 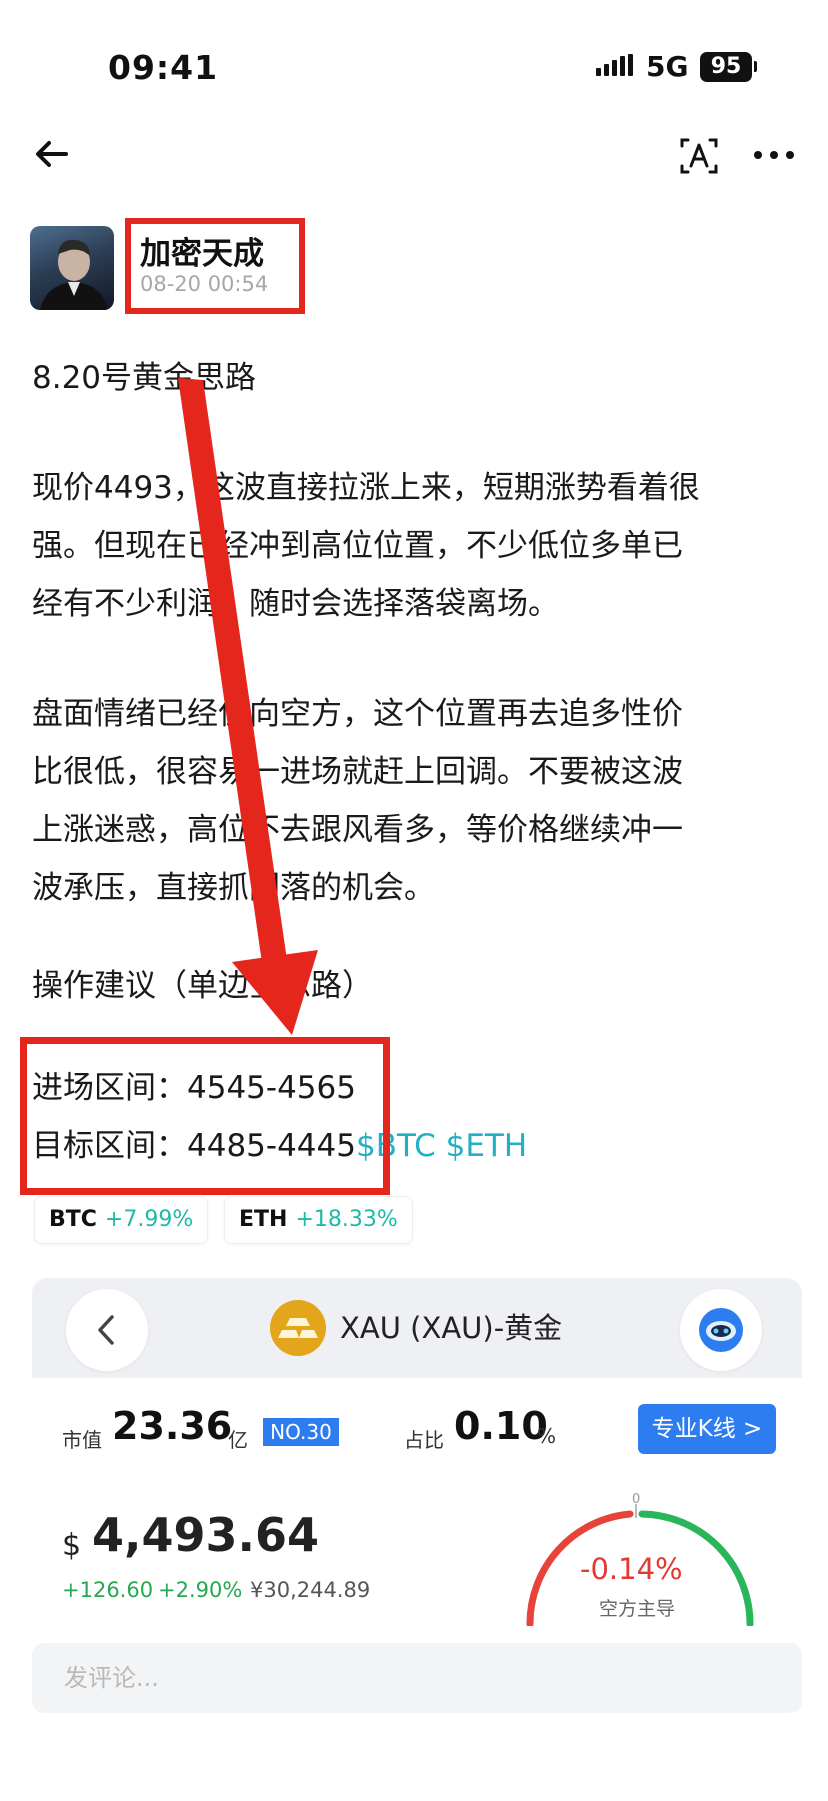 I want to click on ai-assistant-button, so click(x=721, y=1330).